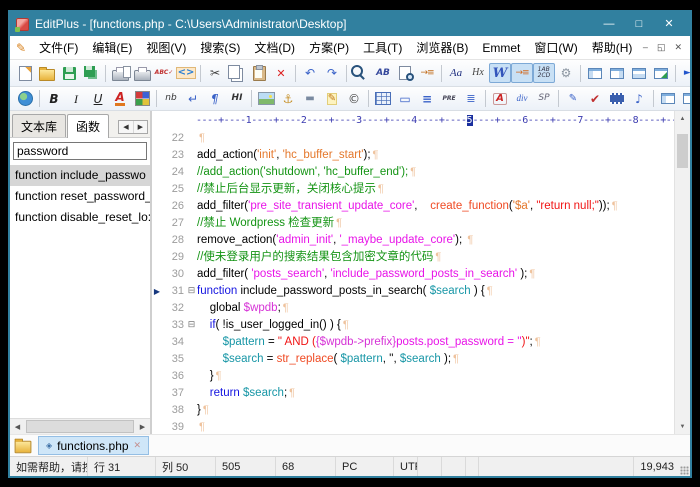 This screenshot has height=487, width=700. What do you see at coordinates (329, 47) in the screenshot?
I see `menu-item: 方案(P)` at bounding box center [329, 47].